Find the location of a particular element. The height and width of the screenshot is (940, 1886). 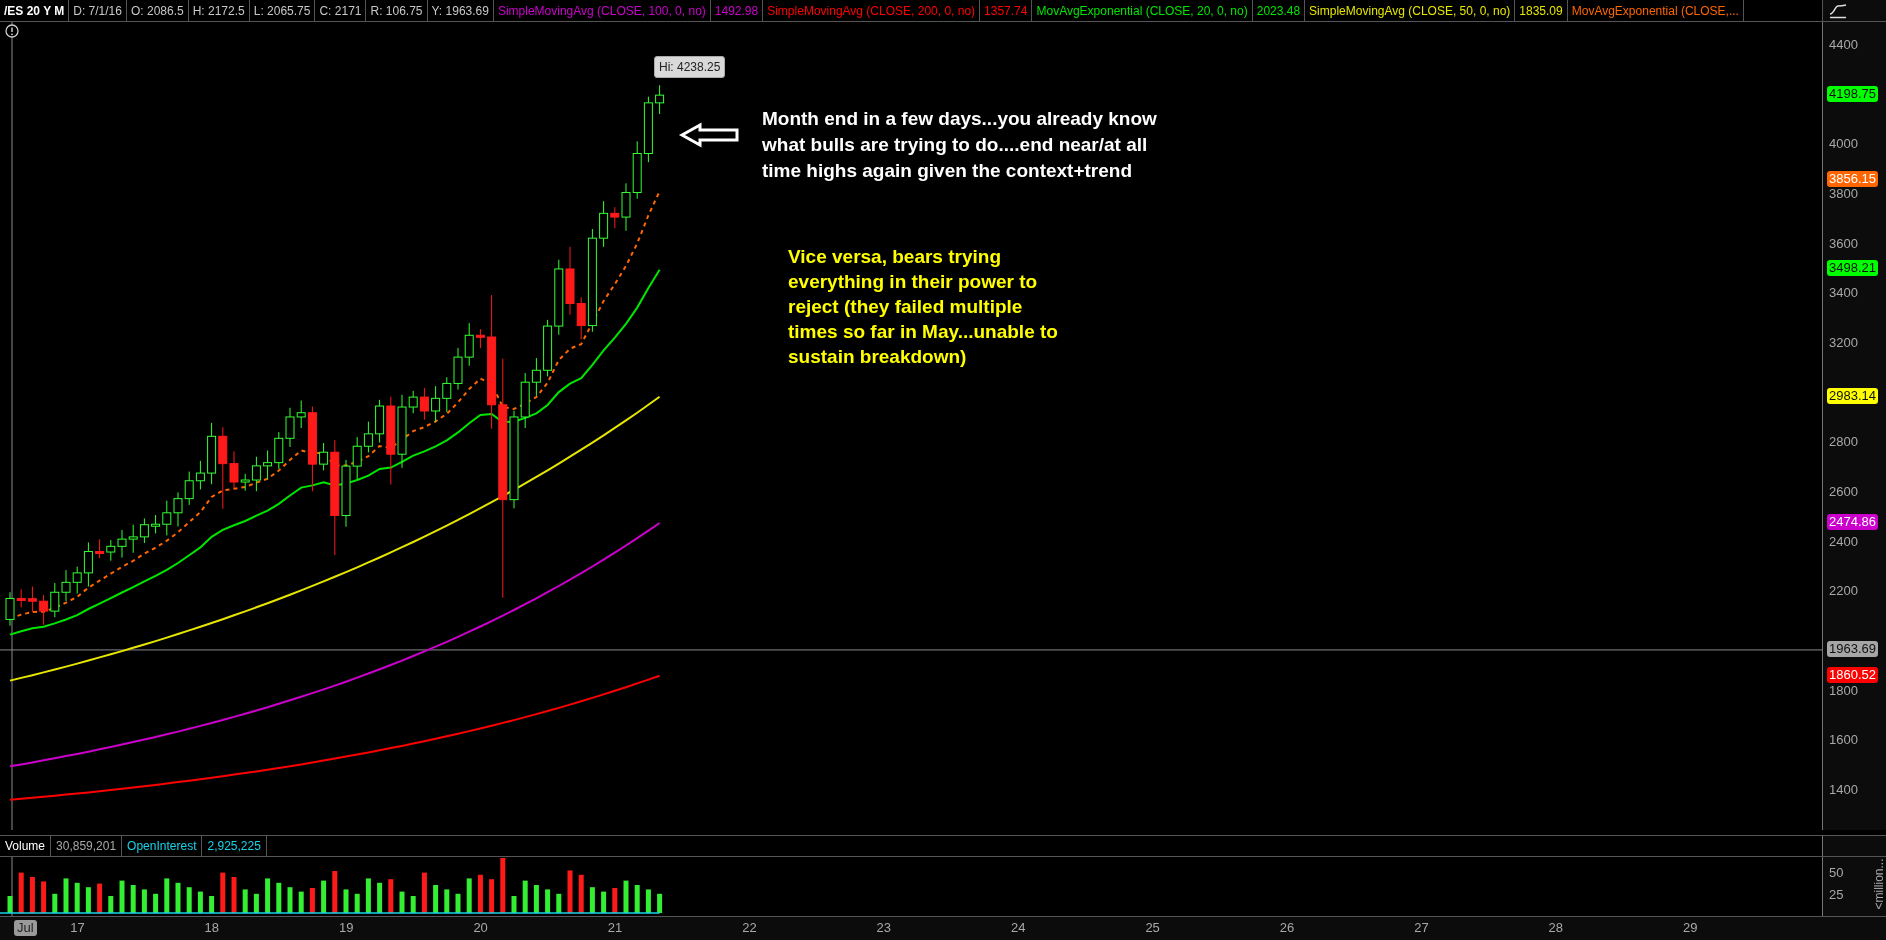

axis-tick-label: 25 is located at coordinates (1836, 895).